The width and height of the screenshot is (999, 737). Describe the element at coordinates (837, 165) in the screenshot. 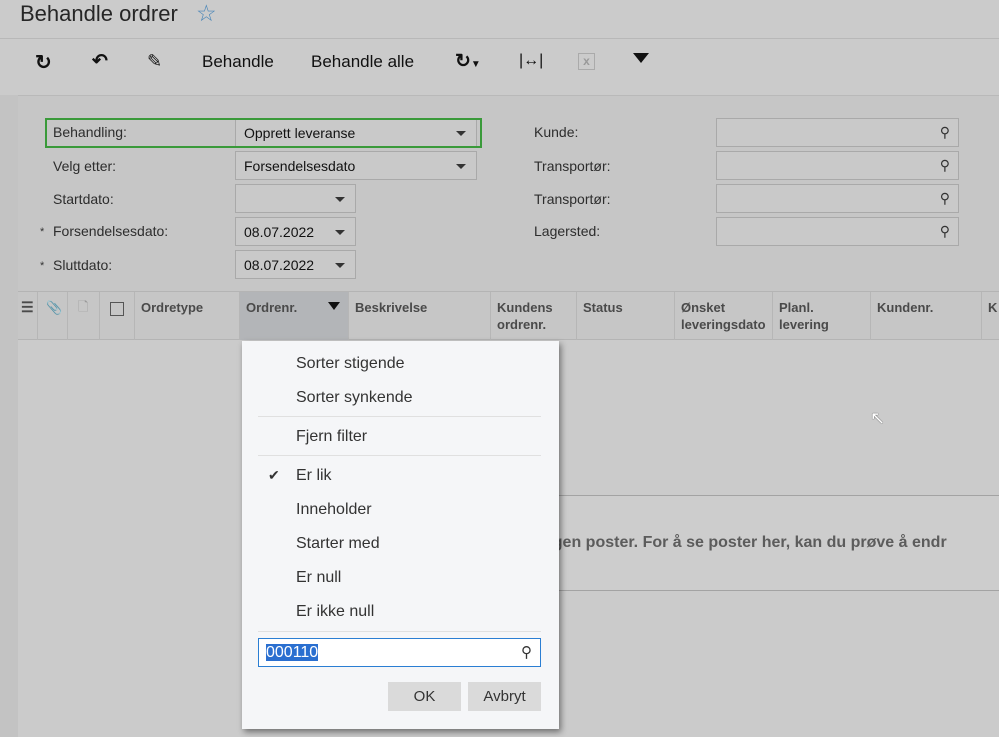

I see `transportor-field: ⚲` at that location.